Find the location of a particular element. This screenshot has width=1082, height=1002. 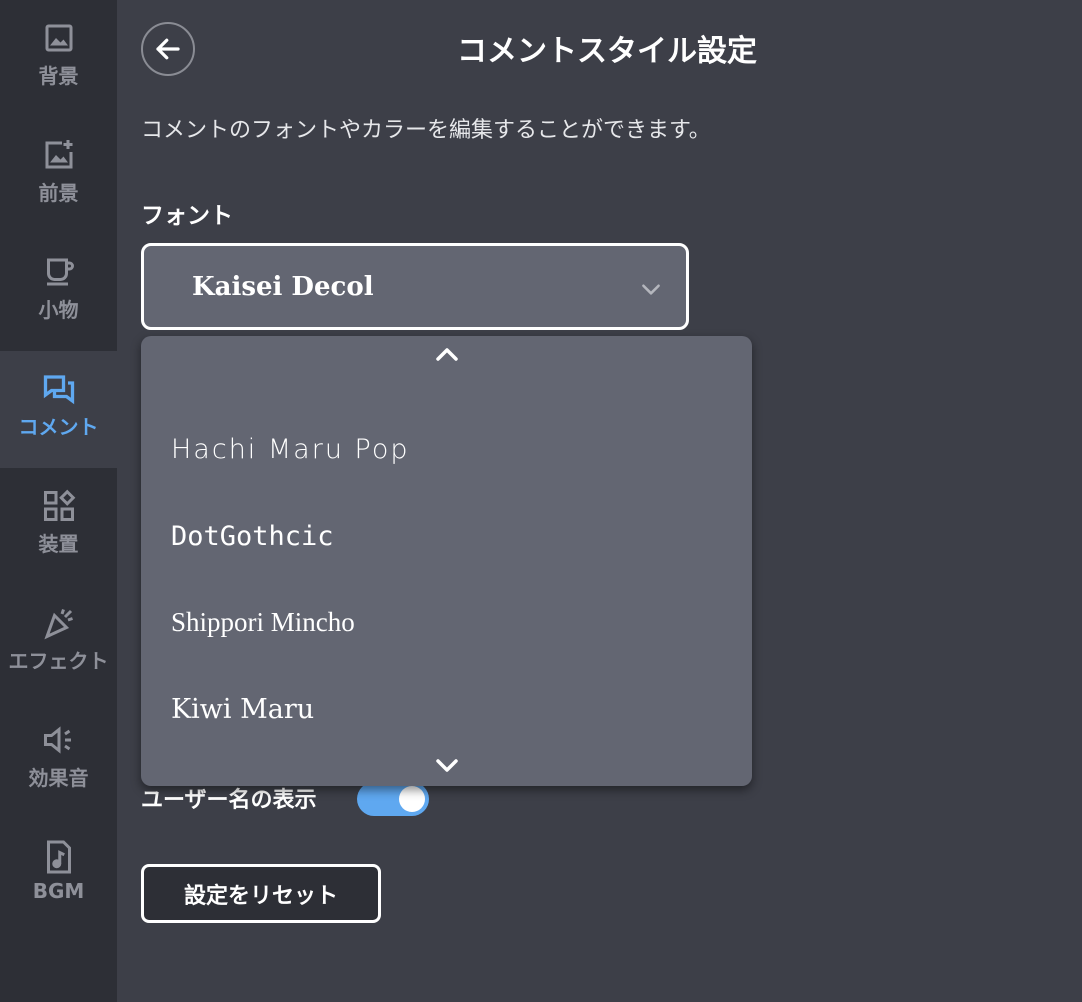

page-title: コメントスタイル設定 is located at coordinates (607, 51).